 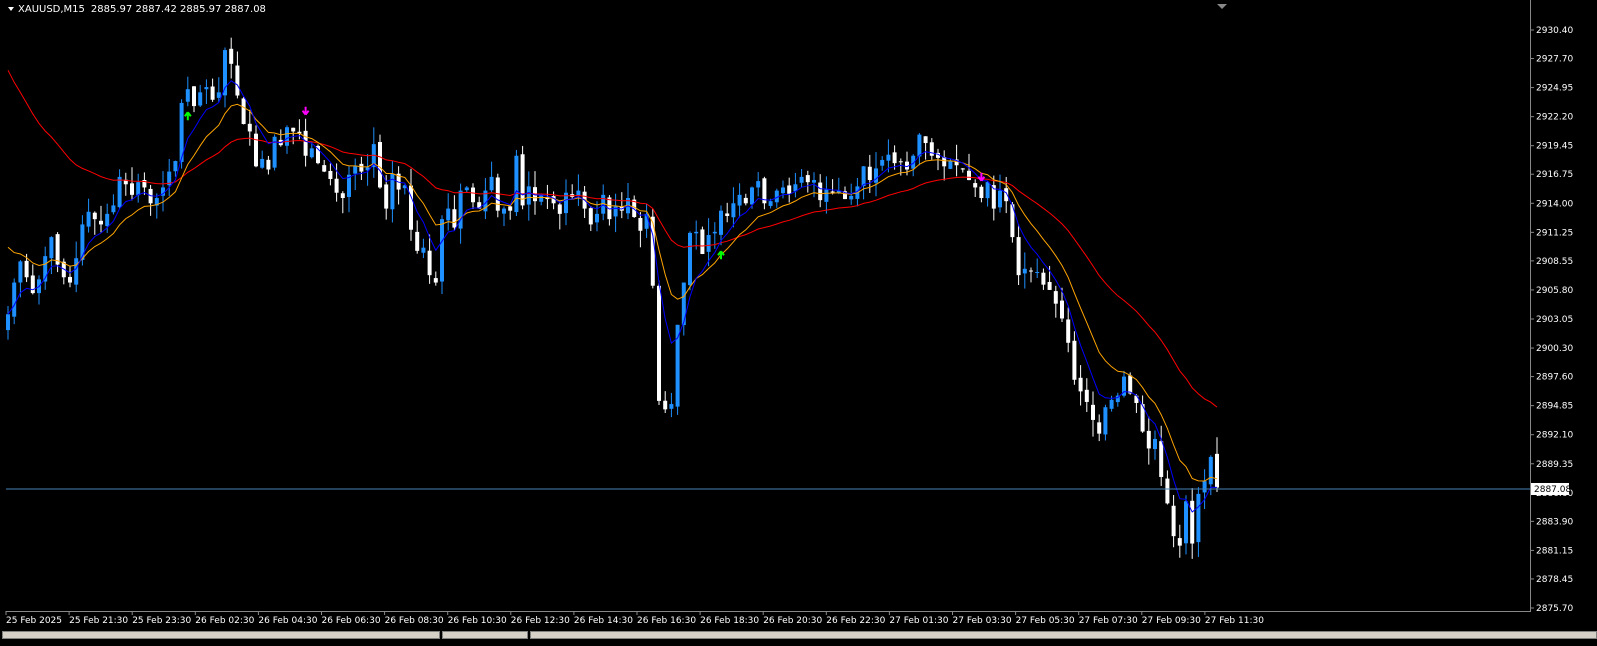 I want to click on chart-shift-marker, so click(x=1222, y=6).